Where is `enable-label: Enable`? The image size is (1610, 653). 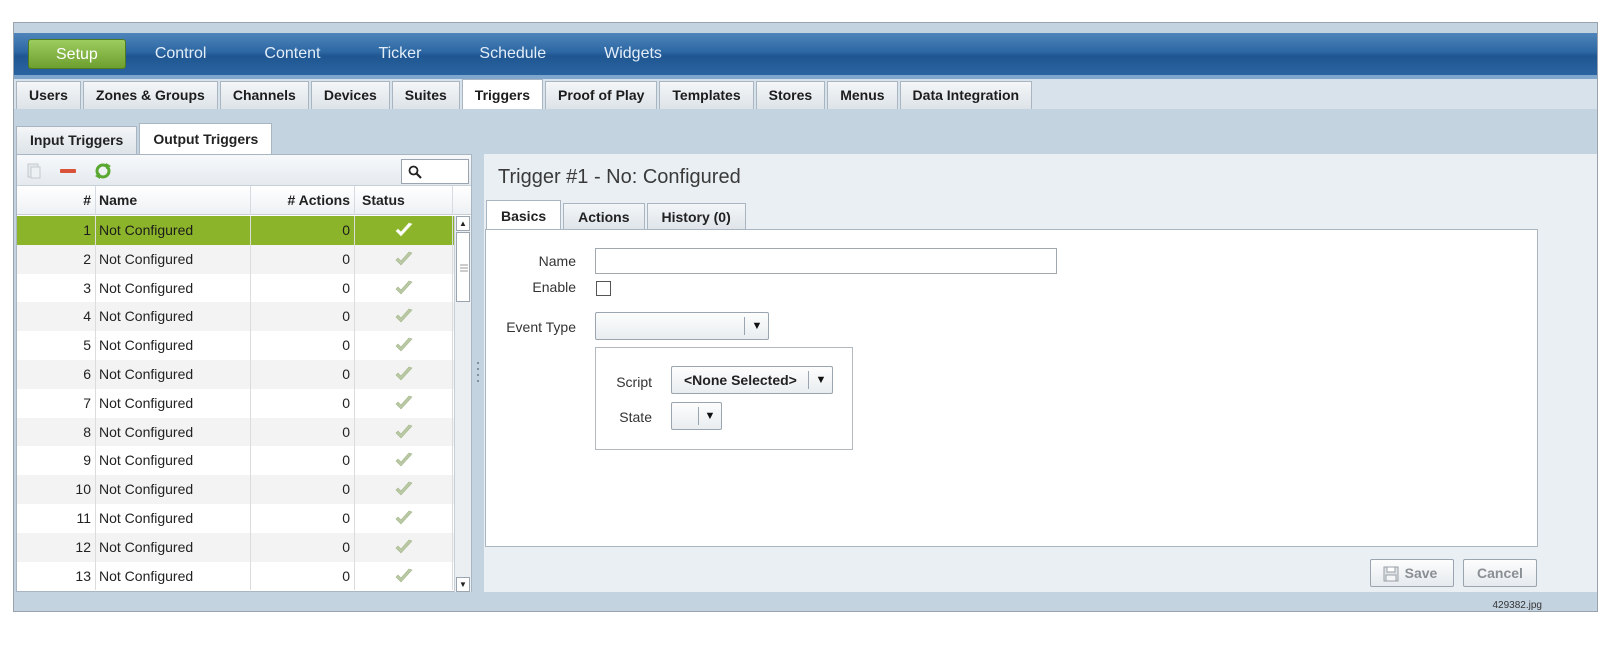
enable-label: Enable is located at coordinates (554, 287).